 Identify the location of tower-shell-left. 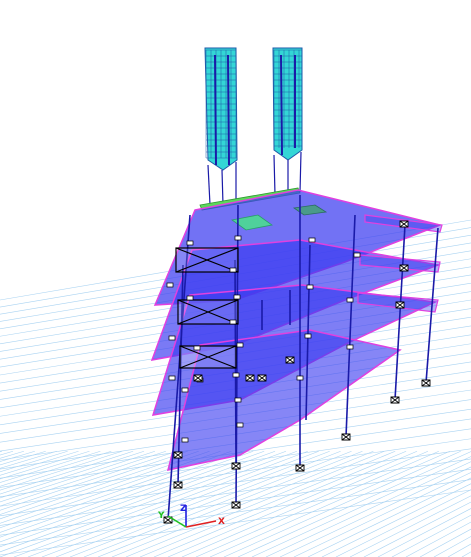
(221, 109).